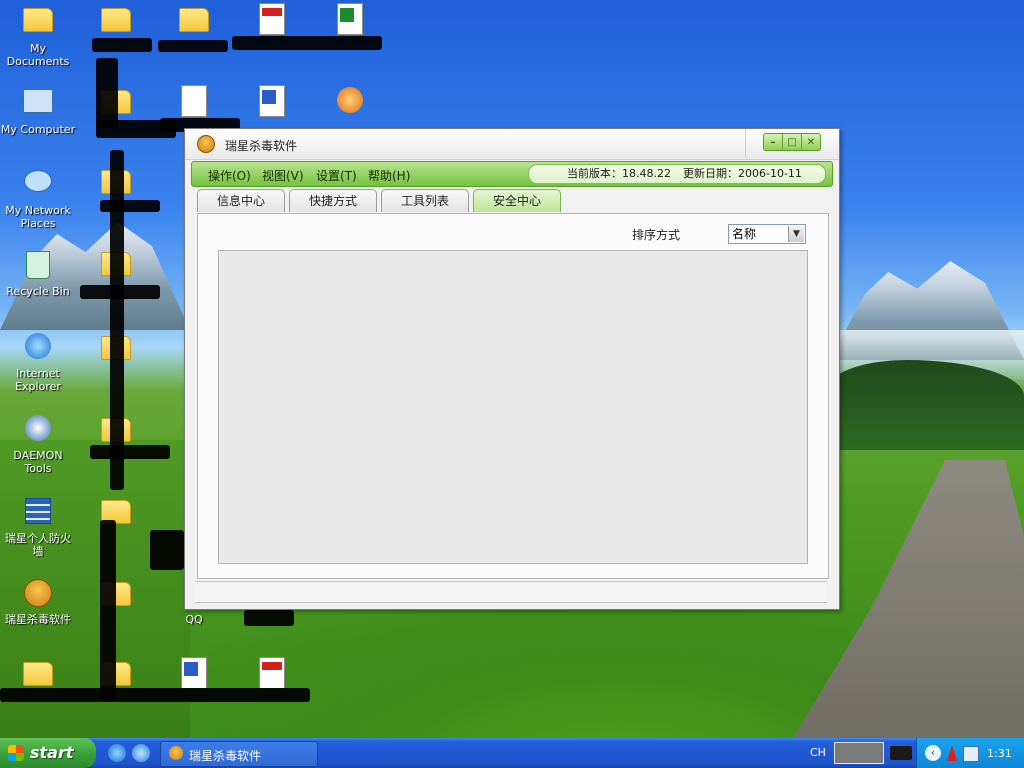  Describe the element at coordinates (229, 175) in the screenshot. I see `menu-operate: 操作(O)` at that location.